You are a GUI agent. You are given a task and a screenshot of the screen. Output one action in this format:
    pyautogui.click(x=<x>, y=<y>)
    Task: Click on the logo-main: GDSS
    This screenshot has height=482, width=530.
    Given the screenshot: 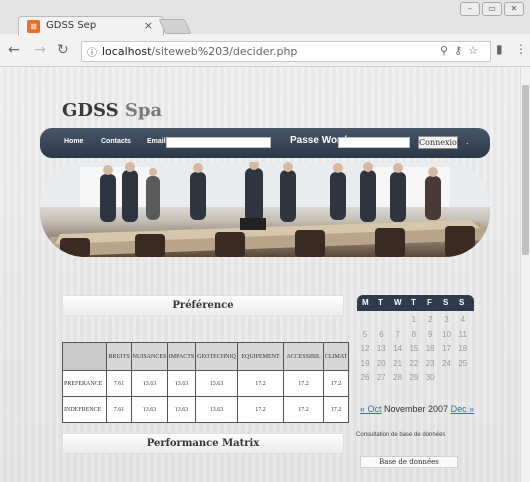 What is the action you would take?
    pyautogui.click(x=90, y=110)
    